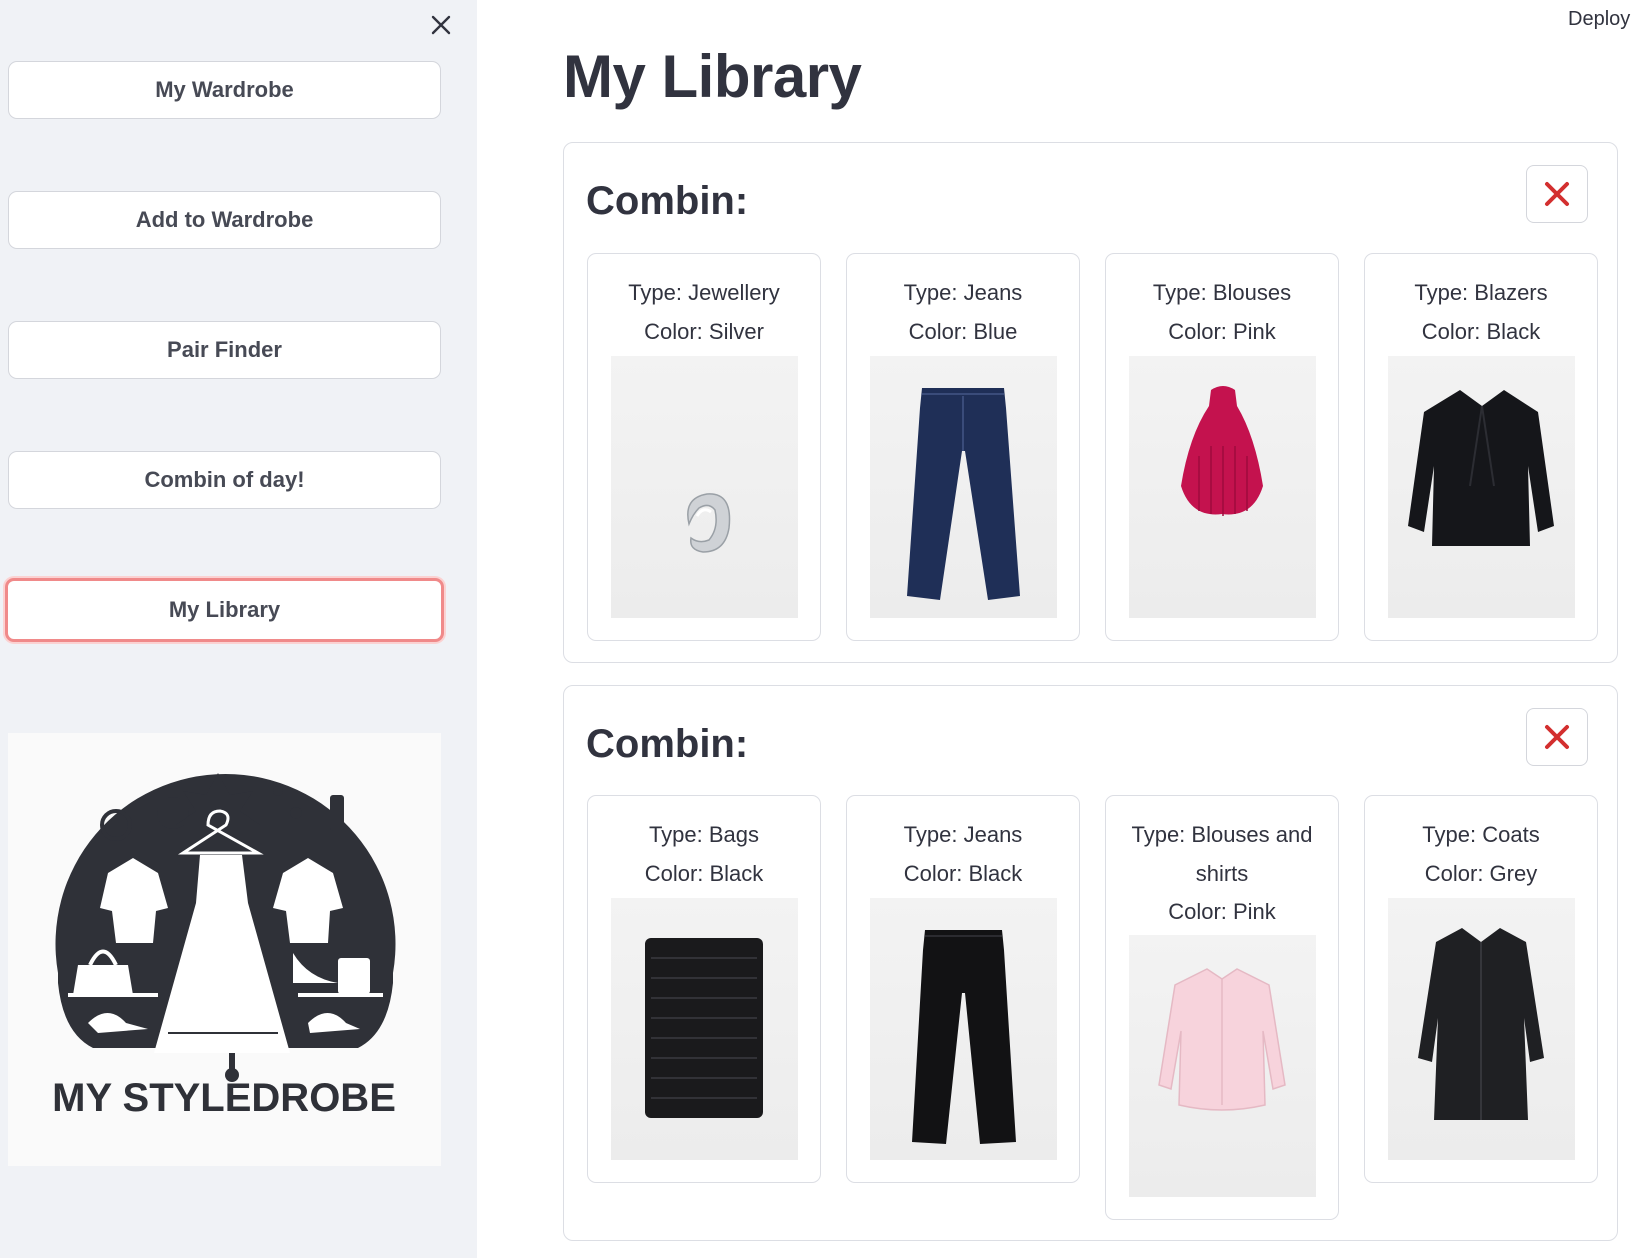 This screenshot has width=1652, height=1258. I want to click on item-card: Type: Blazers Color: Black, so click(1481, 447).